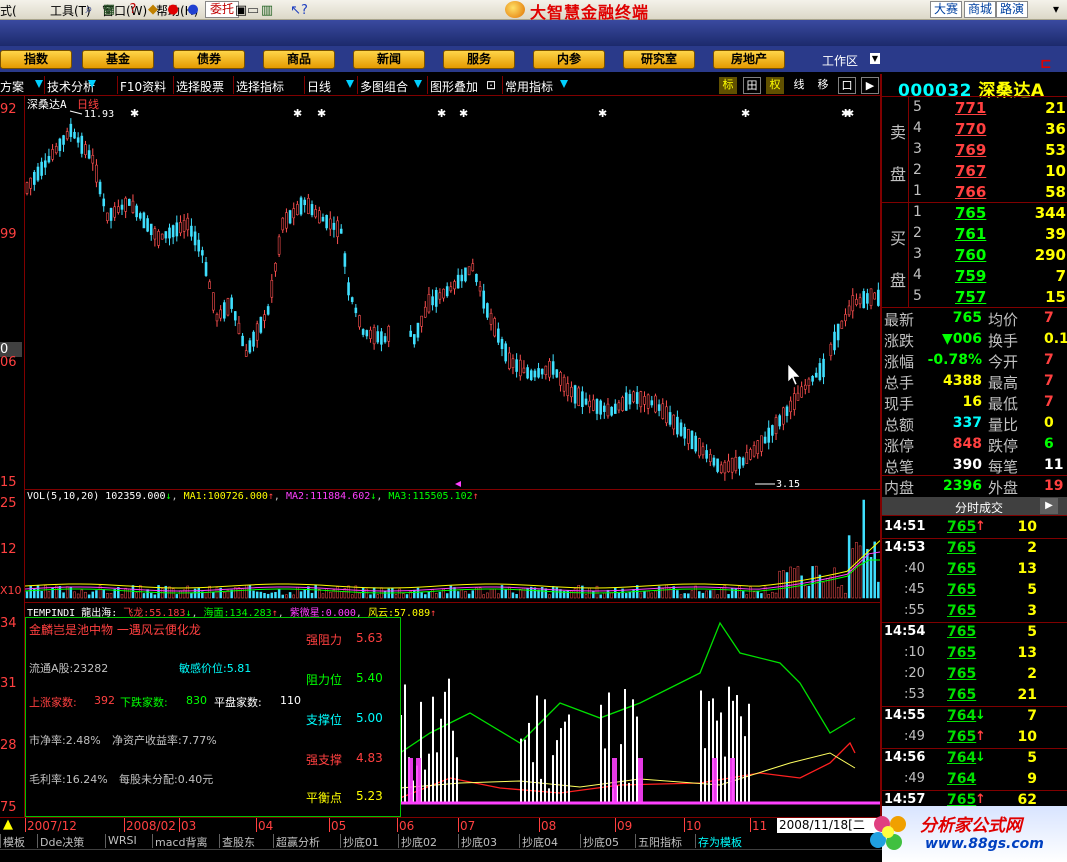 Image resolution: width=1067 pixels, height=862 pixels. Describe the element at coordinates (173, 10) in the screenshot. I see `red-circle-icon: ●` at that location.